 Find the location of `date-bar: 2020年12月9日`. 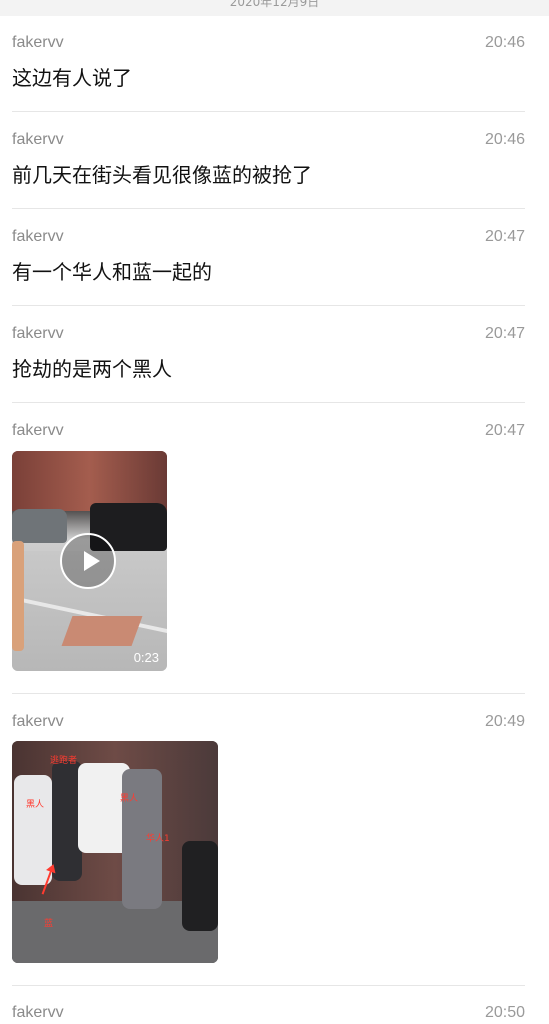

date-bar: 2020年12月9日 is located at coordinates (274, 8).